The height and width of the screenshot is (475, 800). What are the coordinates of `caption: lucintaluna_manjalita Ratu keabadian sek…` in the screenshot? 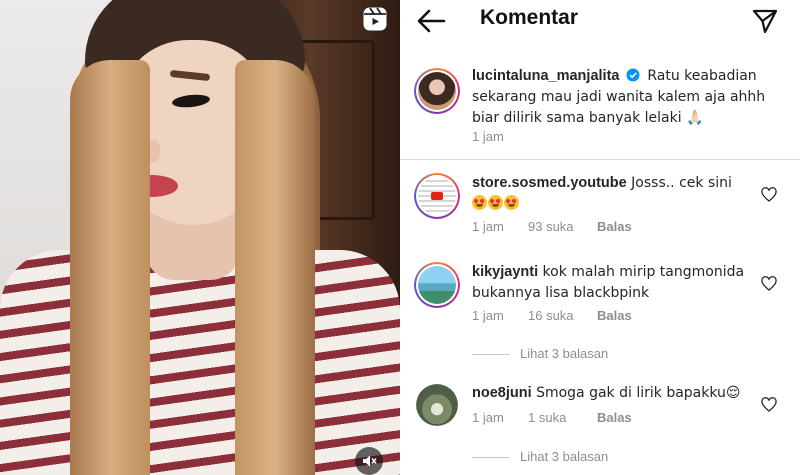 It's located at (632, 97).